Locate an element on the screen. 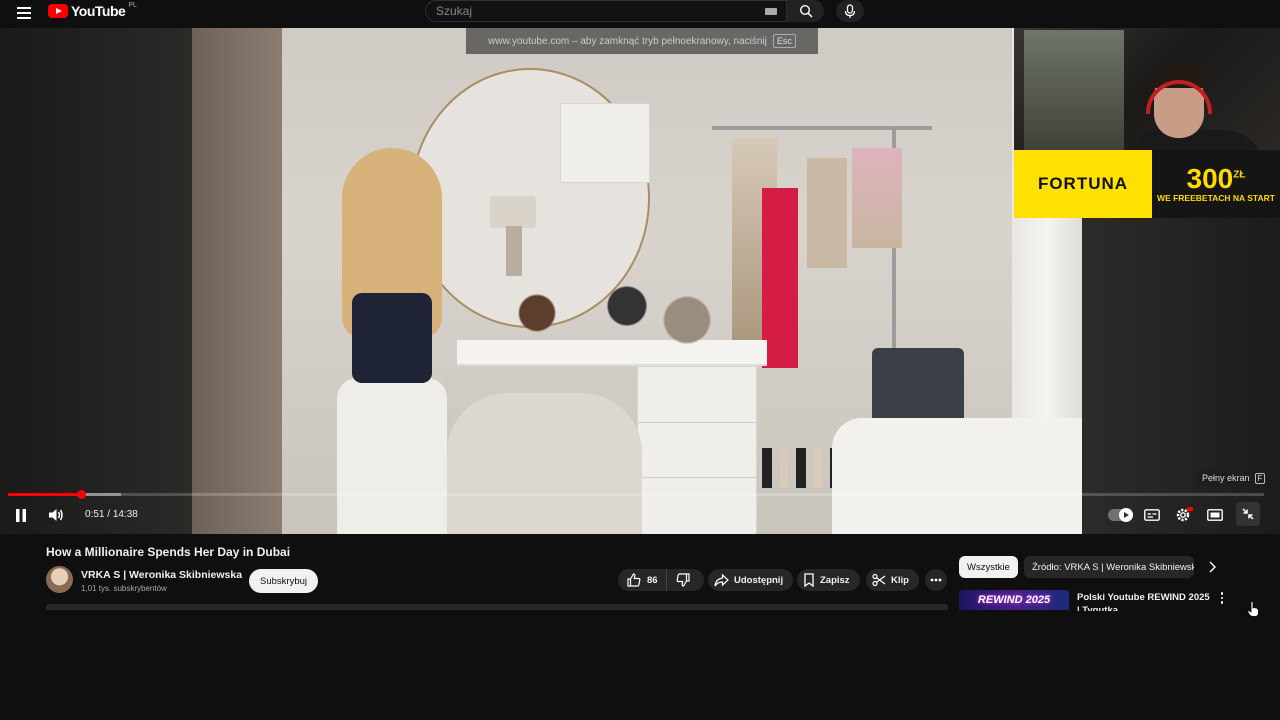  fullscreen-key-hint: F is located at coordinates (1260, 478).